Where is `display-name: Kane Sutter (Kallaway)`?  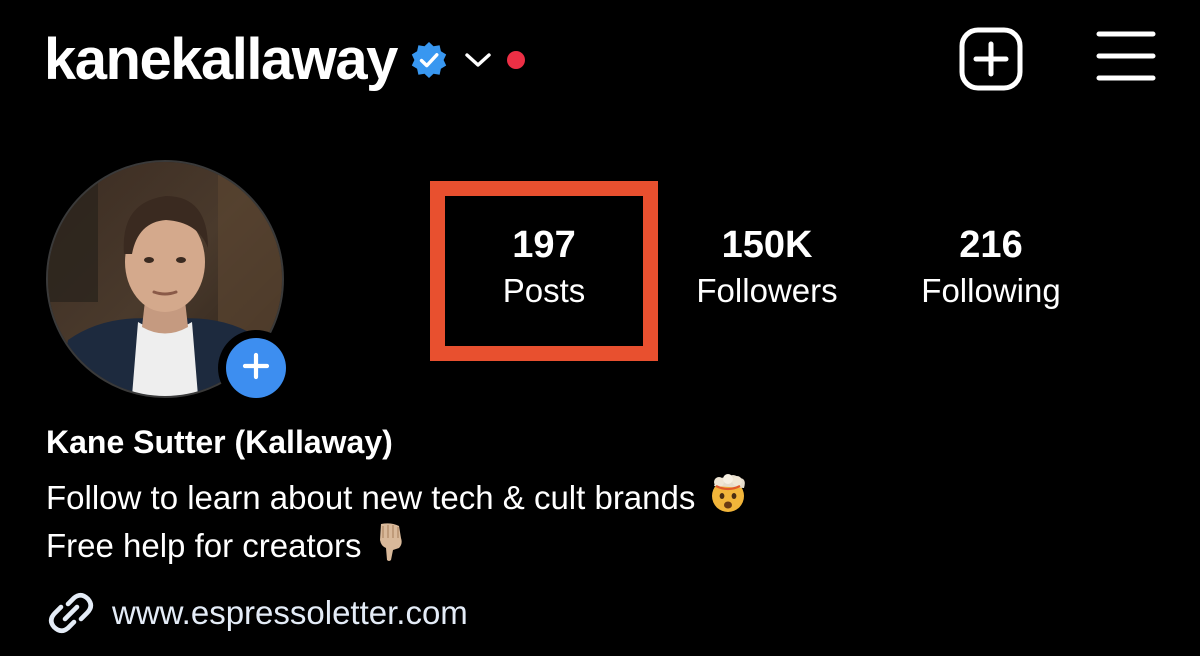 display-name: Kane Sutter (Kallaway) is located at coordinates (219, 442).